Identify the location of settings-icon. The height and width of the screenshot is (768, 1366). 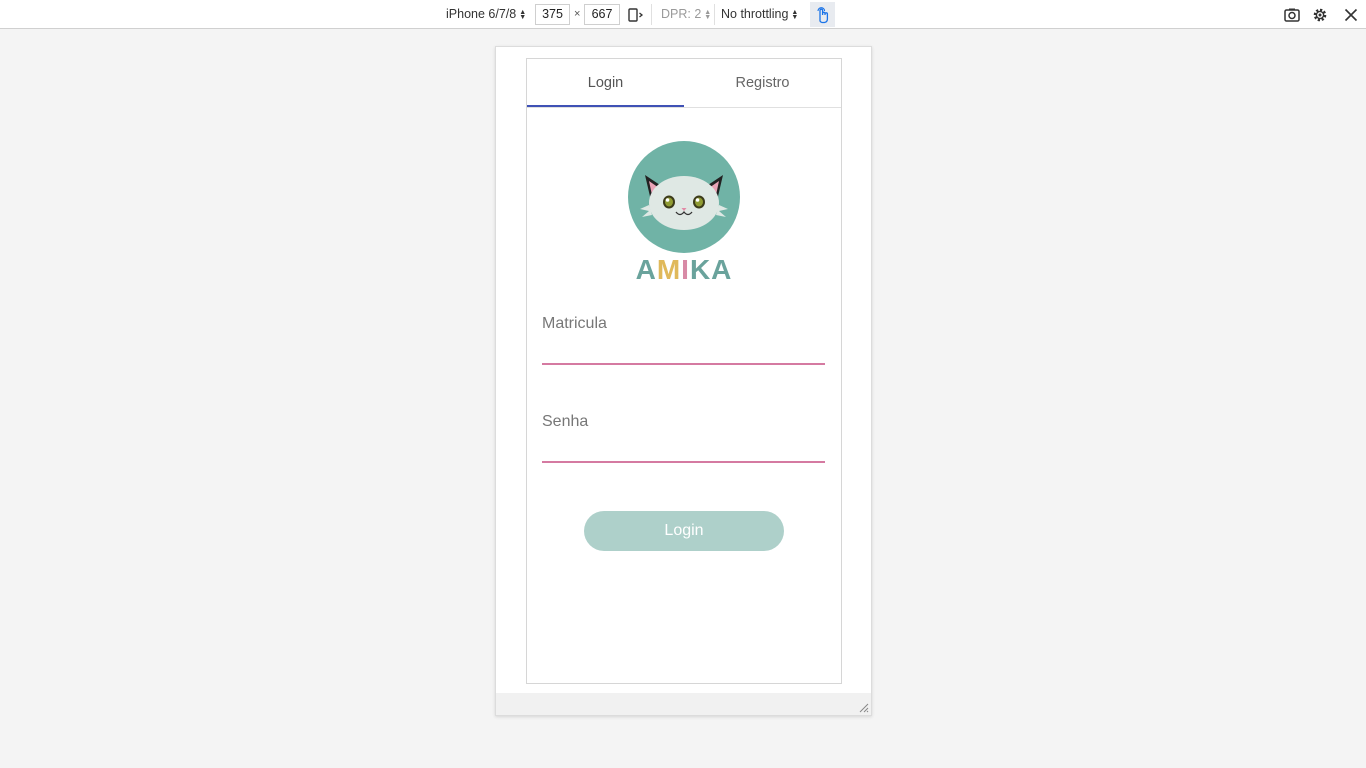
(1320, 15).